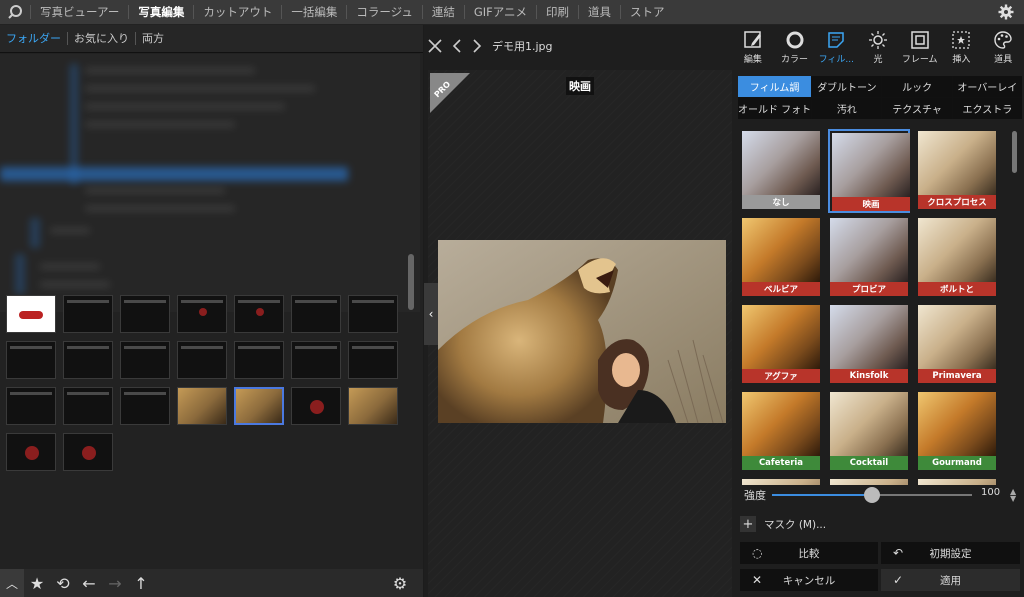  What do you see at coordinates (957, 258) in the screenshot?
I see `filter-tile: ボルトと` at bounding box center [957, 258].